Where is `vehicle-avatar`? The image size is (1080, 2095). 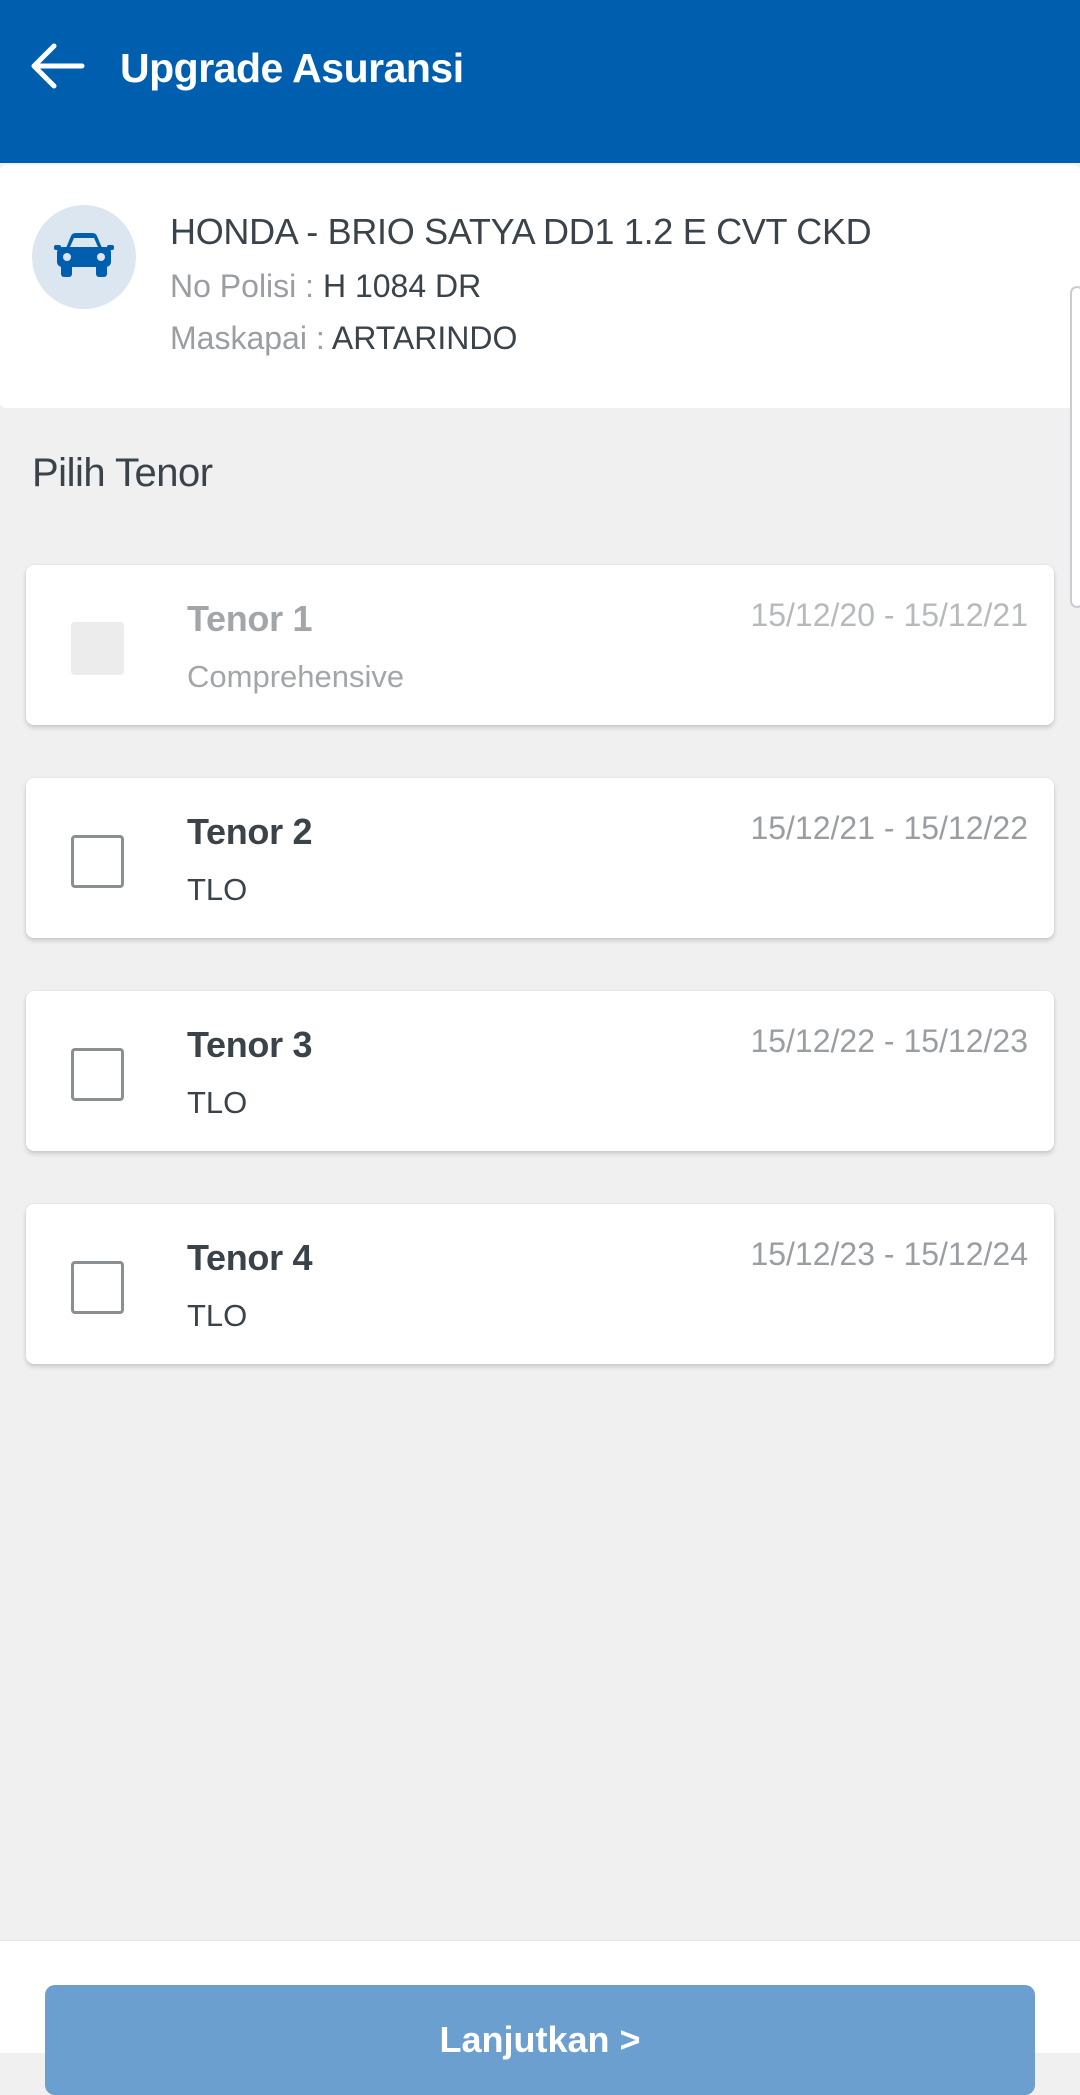
vehicle-avatar is located at coordinates (84, 257).